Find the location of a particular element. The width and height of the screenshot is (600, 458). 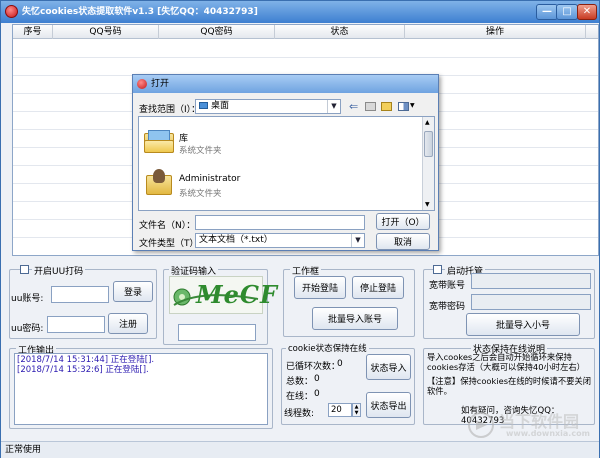

hosting-checkbox is located at coordinates (437, 269).